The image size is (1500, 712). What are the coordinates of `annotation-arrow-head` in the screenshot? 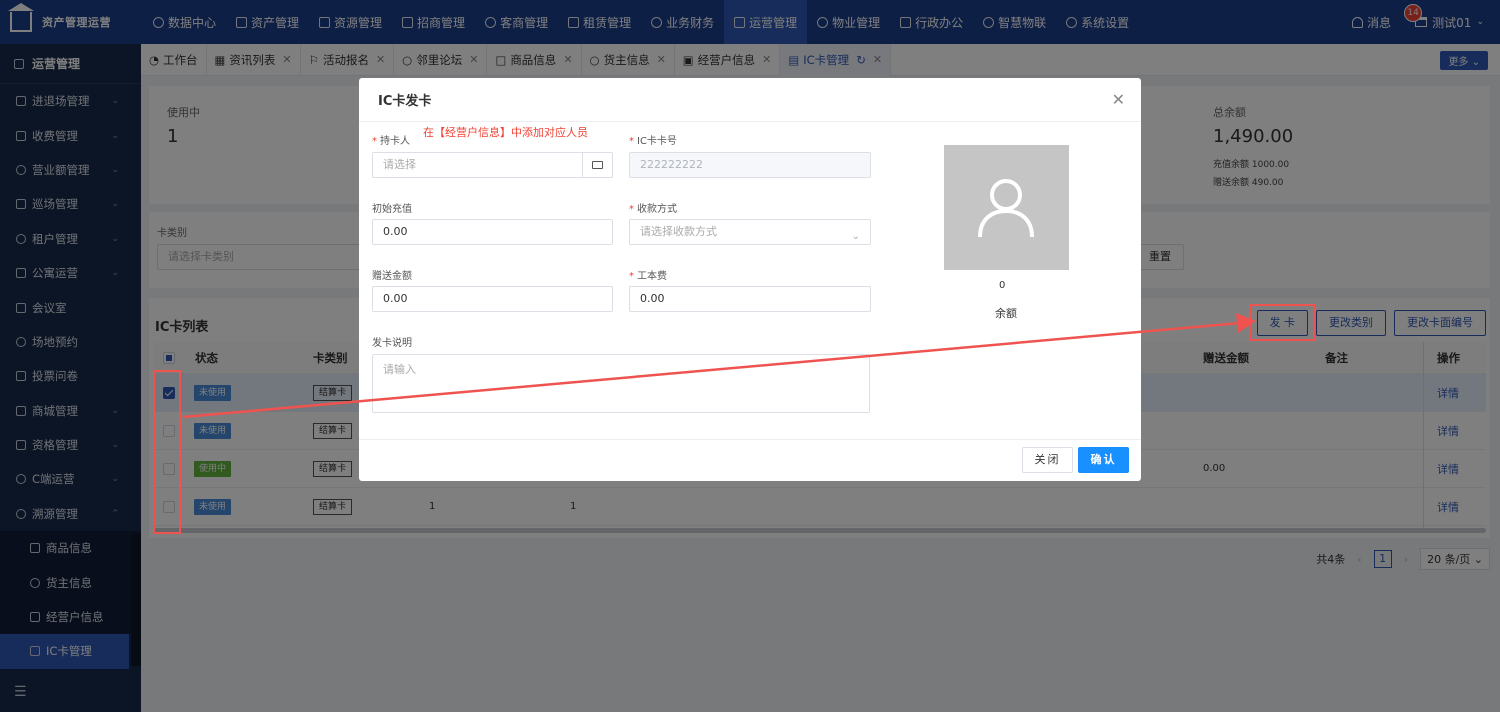 It's located at (1246, 323).